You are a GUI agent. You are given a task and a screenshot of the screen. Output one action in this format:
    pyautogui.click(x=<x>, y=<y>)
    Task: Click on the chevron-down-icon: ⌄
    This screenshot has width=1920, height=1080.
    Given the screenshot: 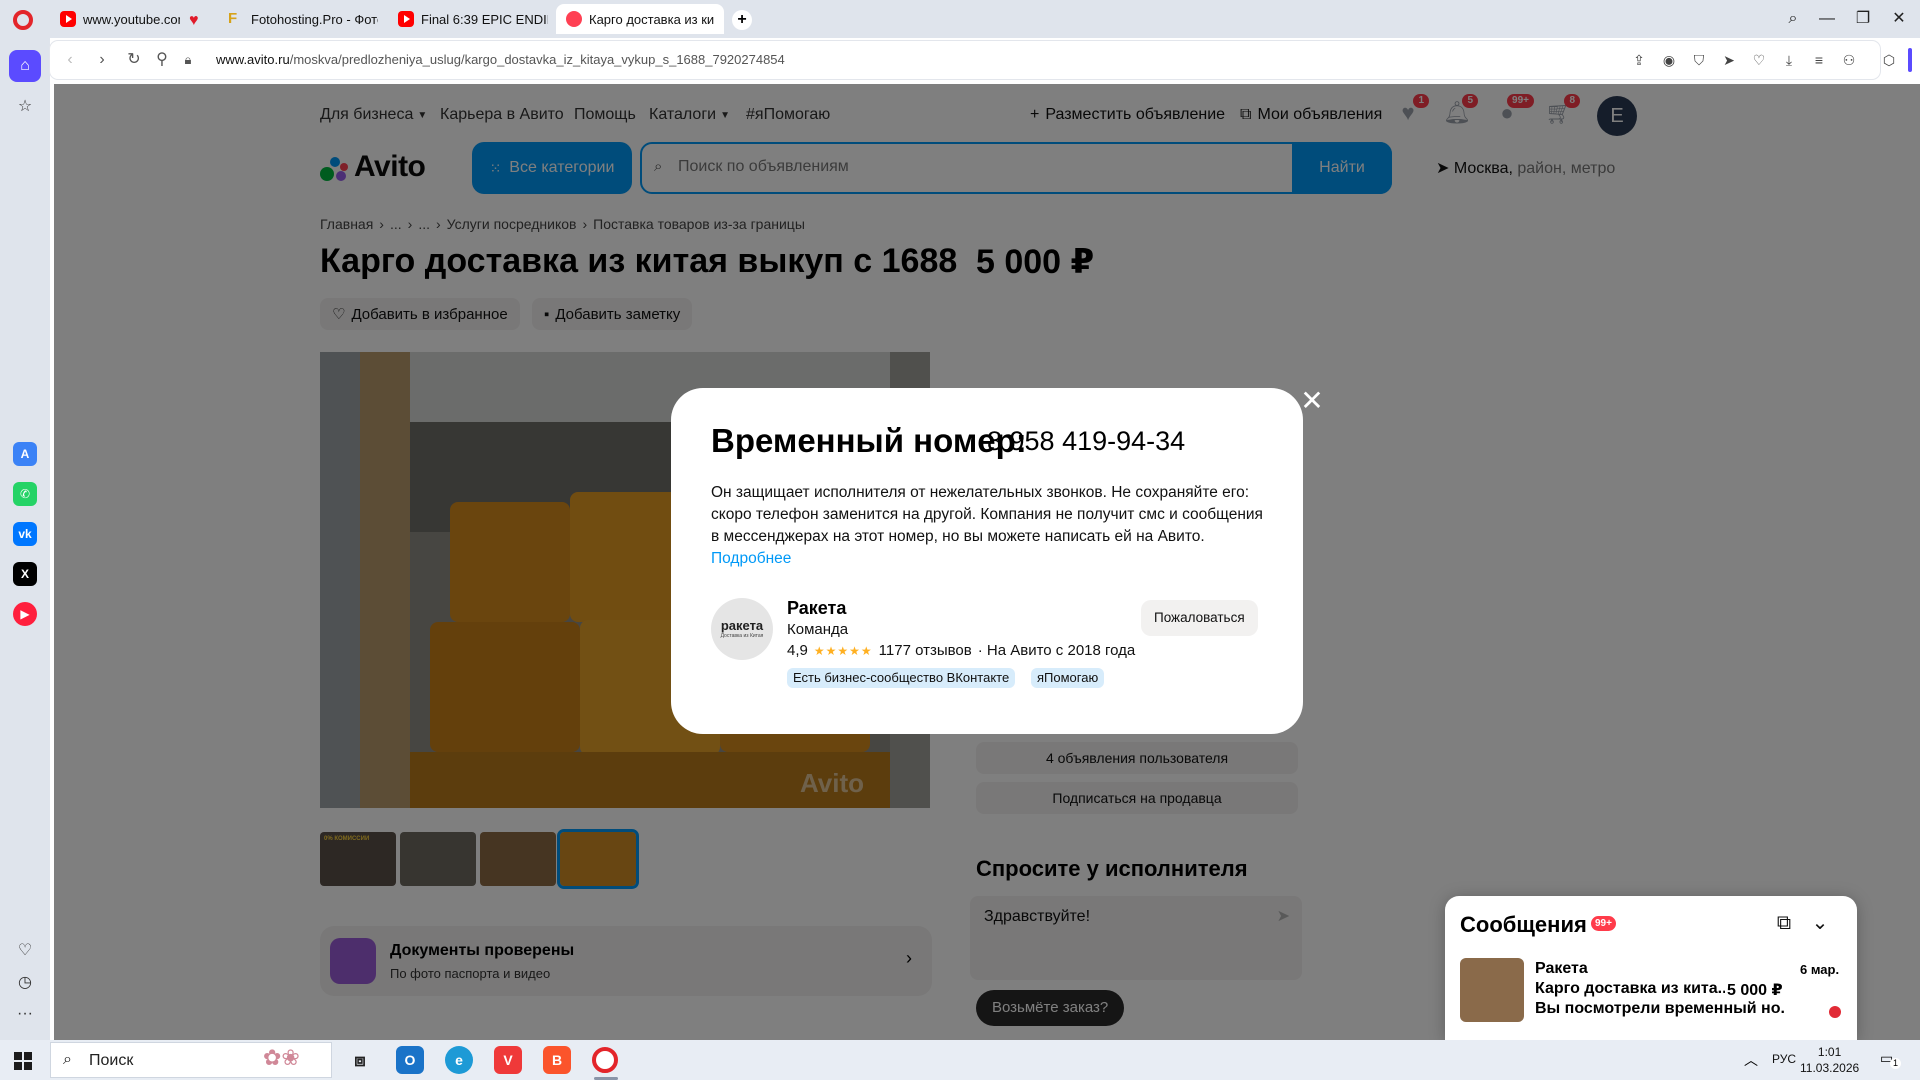 What is the action you would take?
    pyautogui.click(x=1820, y=923)
    